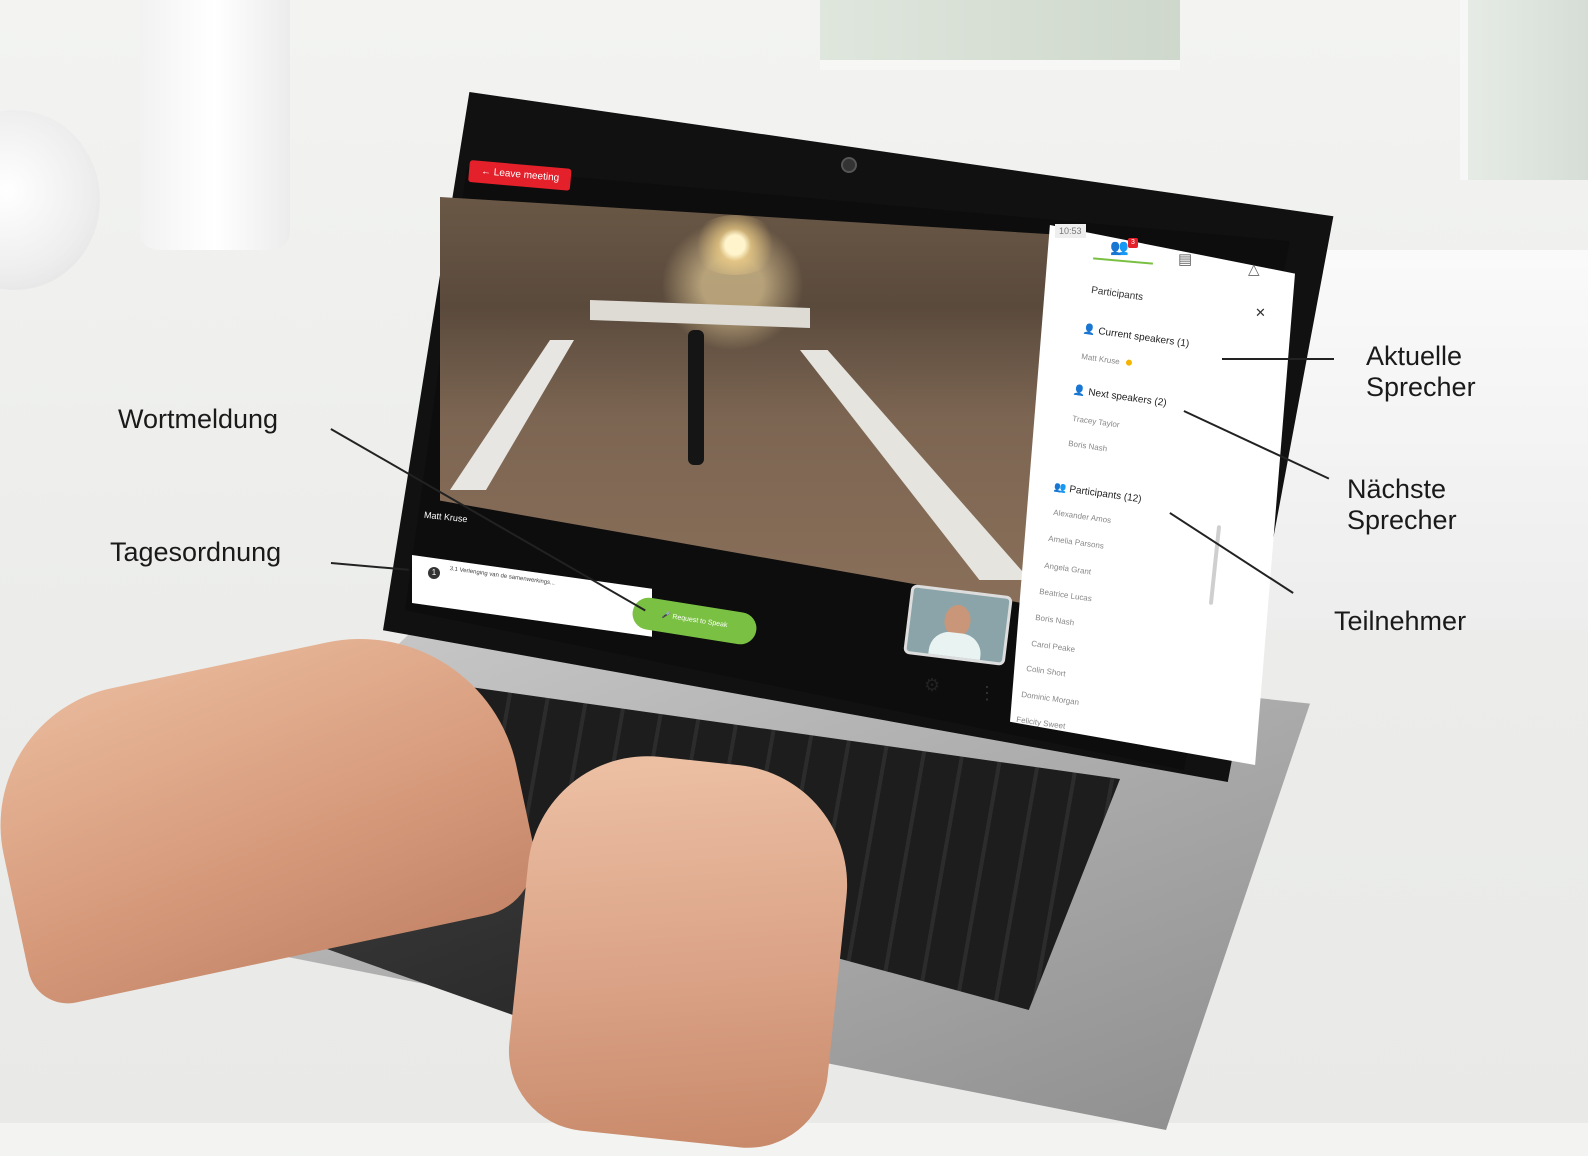 This screenshot has width=1588, height=1156. What do you see at coordinates (1400, 621) in the screenshot?
I see `callout-participants: Teilnehmer` at bounding box center [1400, 621].